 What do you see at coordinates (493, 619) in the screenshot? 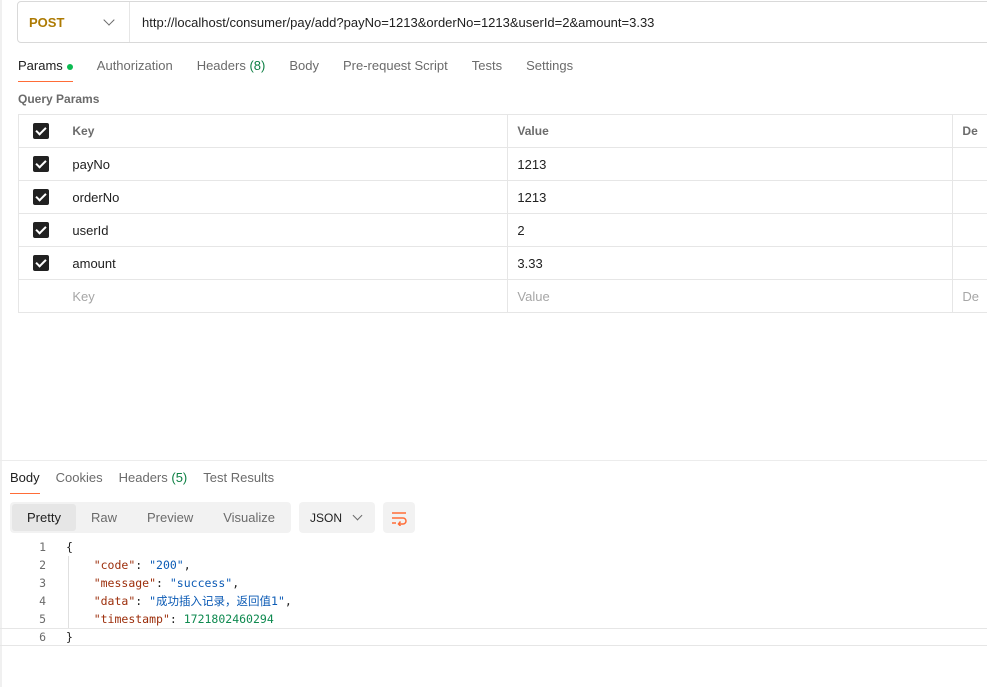
I see `code-line: 5 "timestamp": 1721802460294` at bounding box center [493, 619].